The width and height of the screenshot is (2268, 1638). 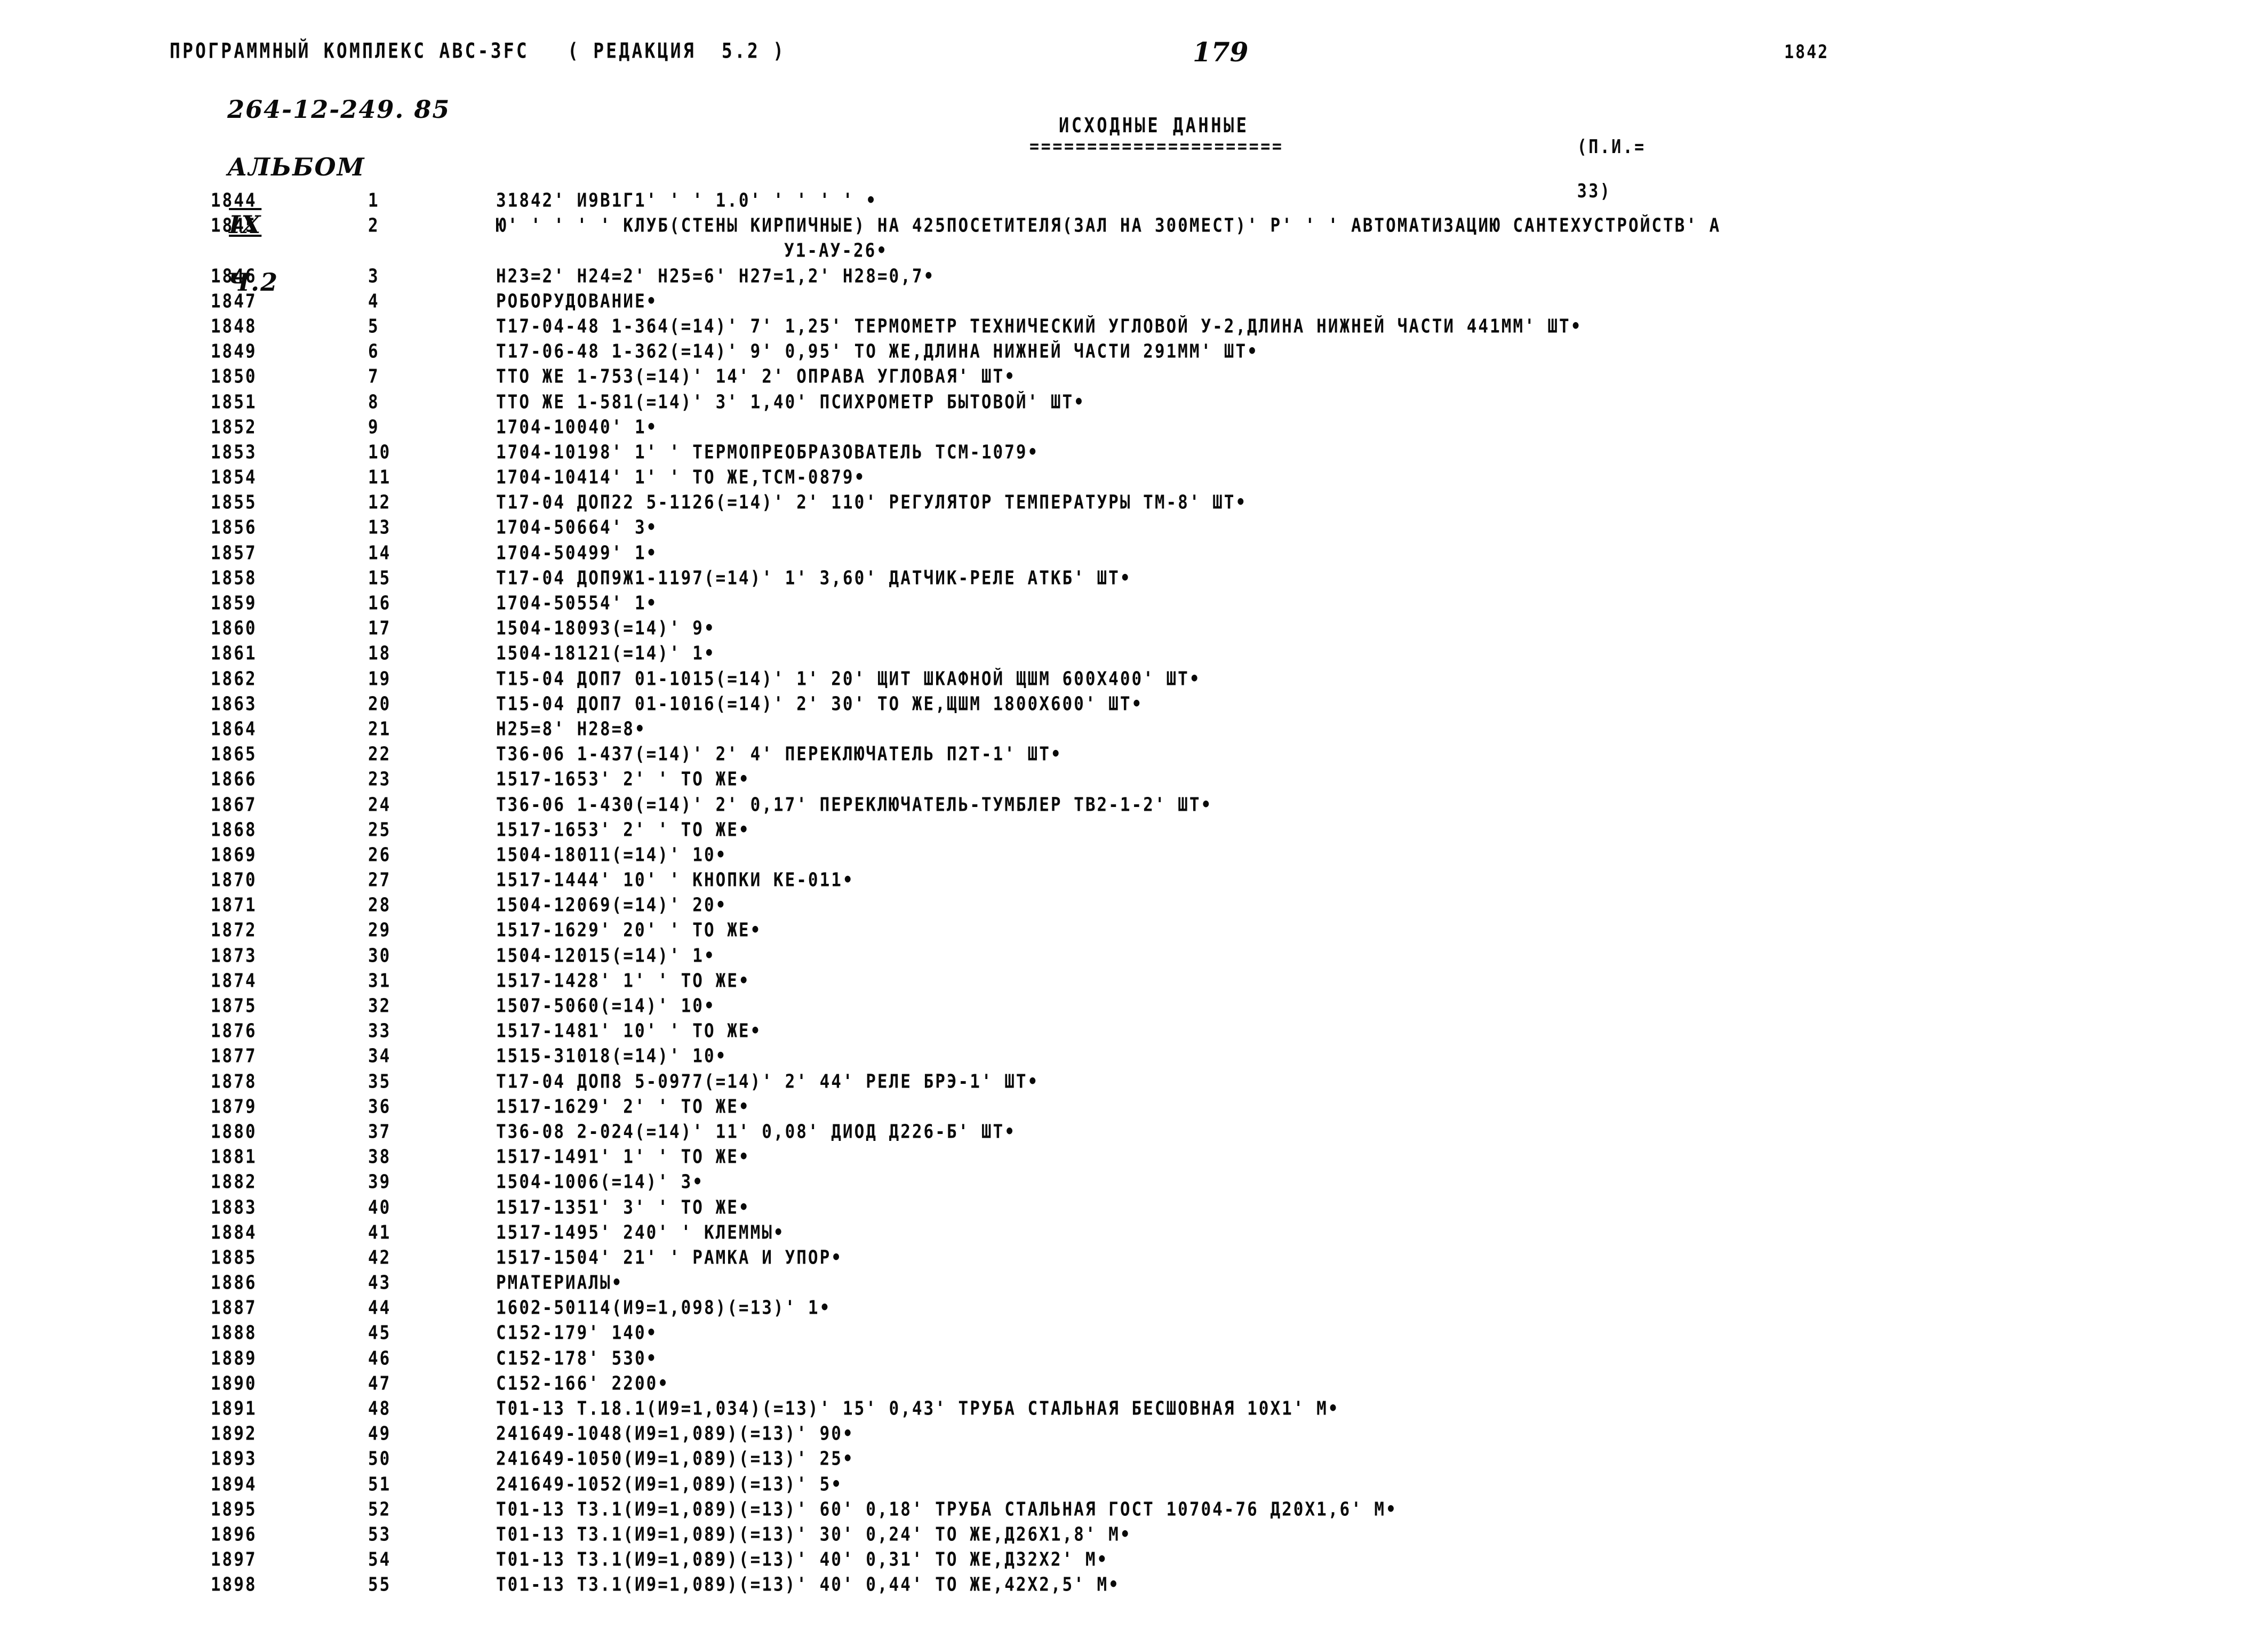 What do you see at coordinates (380, 1107) in the screenshot?
I see `row-position-number: 36` at bounding box center [380, 1107].